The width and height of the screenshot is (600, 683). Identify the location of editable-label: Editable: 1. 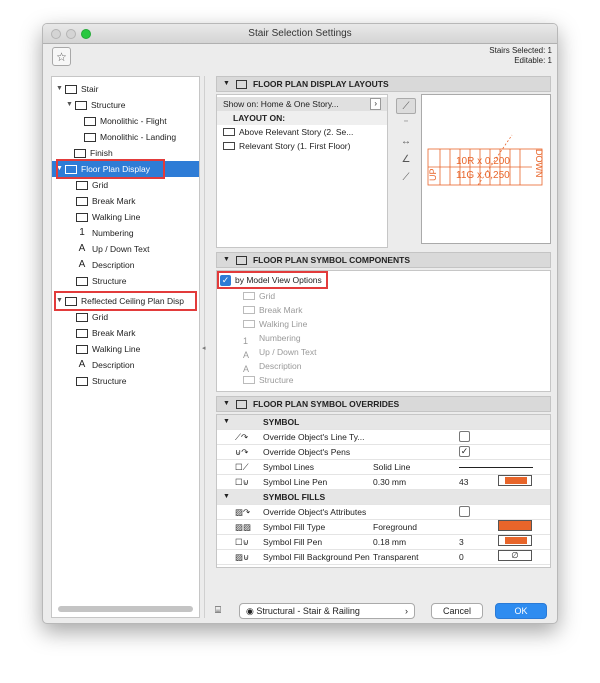
(533, 60).